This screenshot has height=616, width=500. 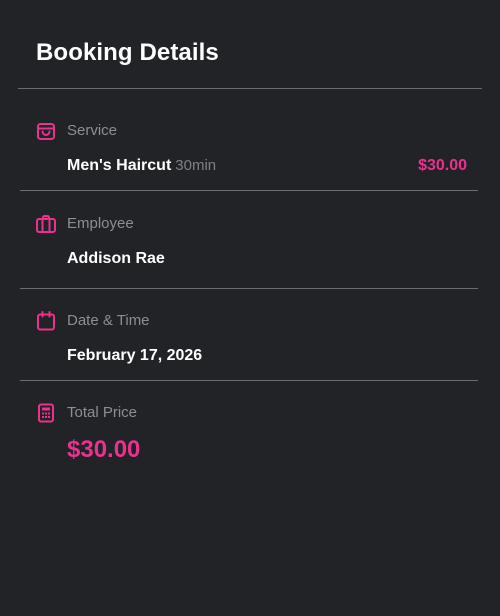 What do you see at coordinates (135, 355) in the screenshot?
I see `datetime-value: February 17, 2026` at bounding box center [135, 355].